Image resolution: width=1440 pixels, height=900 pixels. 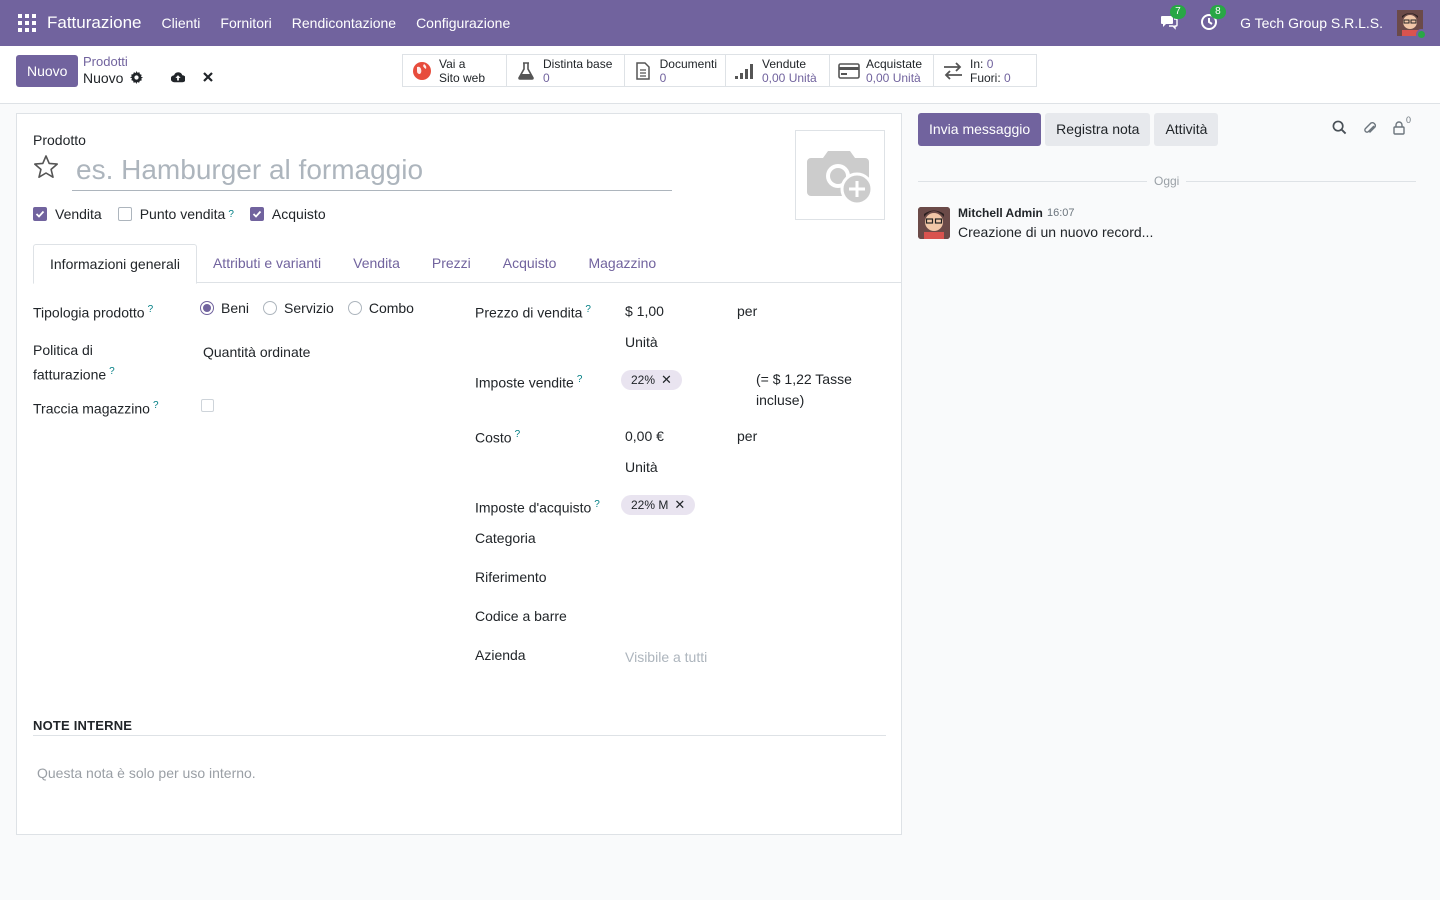 I want to click on check-purchase: Acquisto, so click(x=287, y=214).